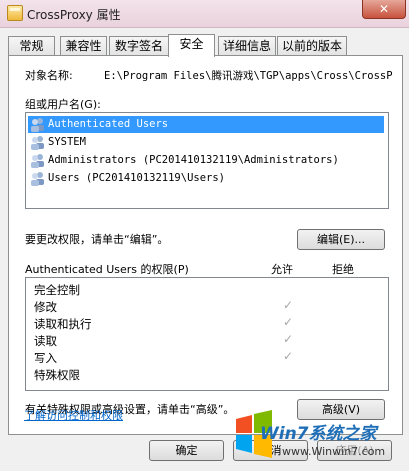 This screenshot has width=409, height=471. I want to click on group-name: Authenticated Users, so click(108, 124).